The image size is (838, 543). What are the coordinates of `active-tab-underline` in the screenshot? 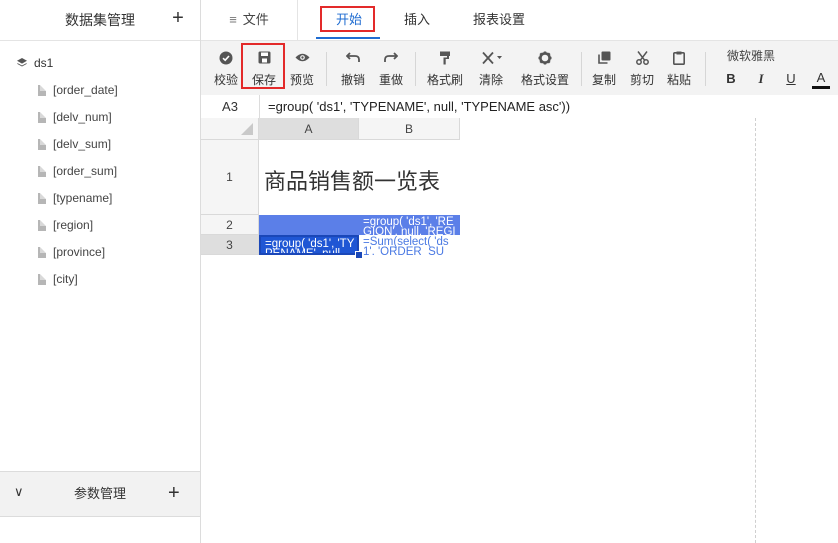 It's located at (348, 38).